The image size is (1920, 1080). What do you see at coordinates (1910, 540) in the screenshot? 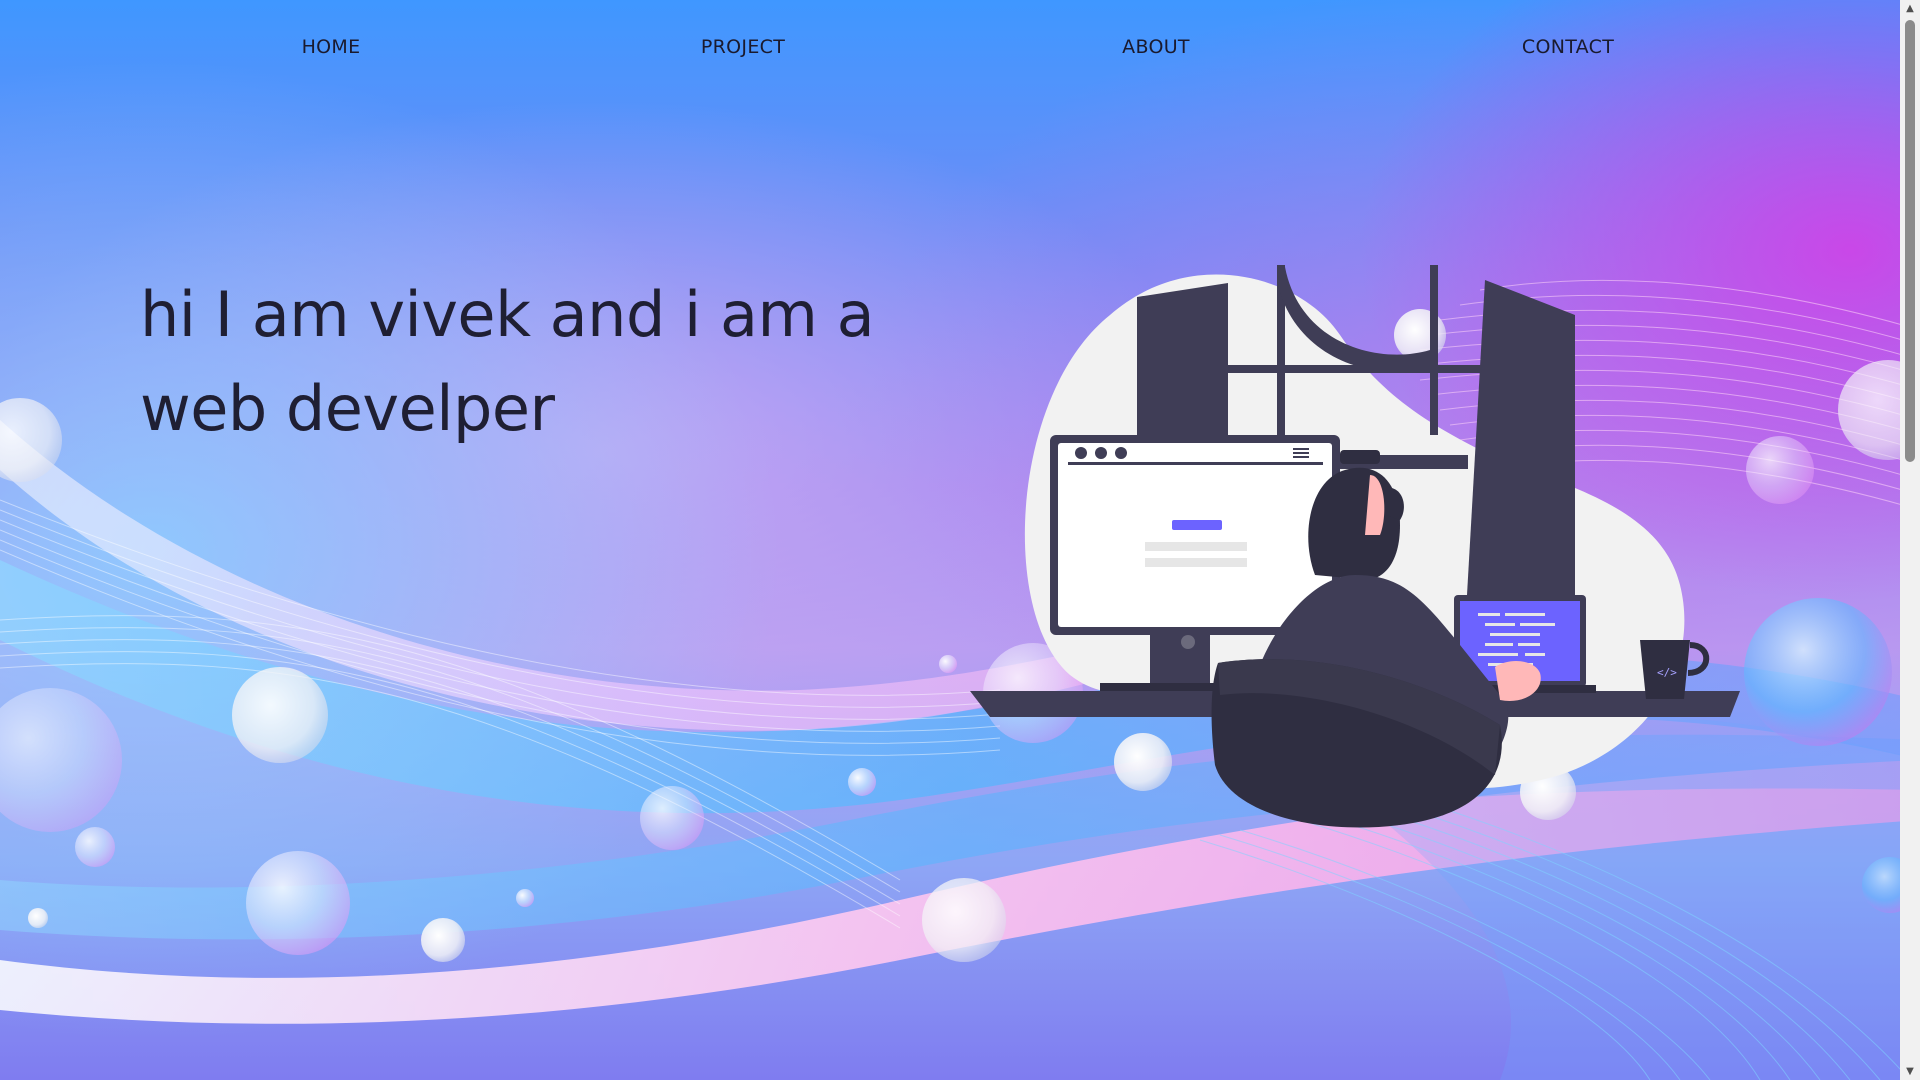
I see `vertical-scrollbar: ▲ ▼` at bounding box center [1910, 540].